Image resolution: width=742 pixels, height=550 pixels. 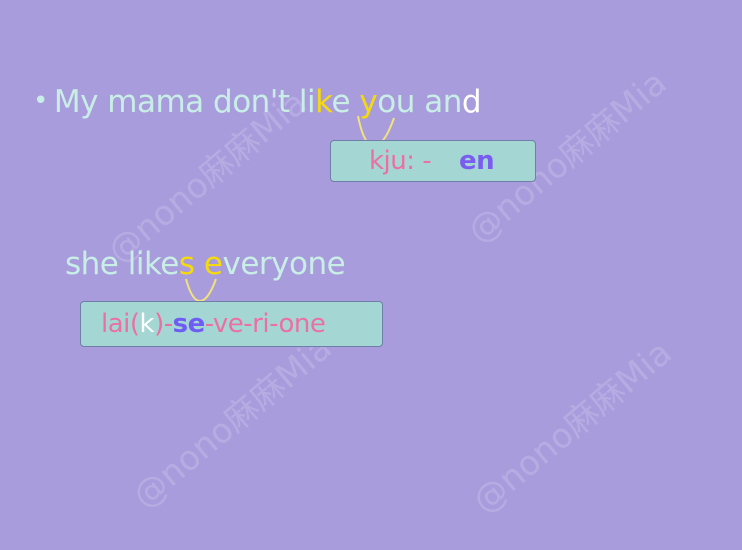 I want to click on pronunciation-syllables: lai(k)-se-ve-ri-one, so click(x=213, y=324).